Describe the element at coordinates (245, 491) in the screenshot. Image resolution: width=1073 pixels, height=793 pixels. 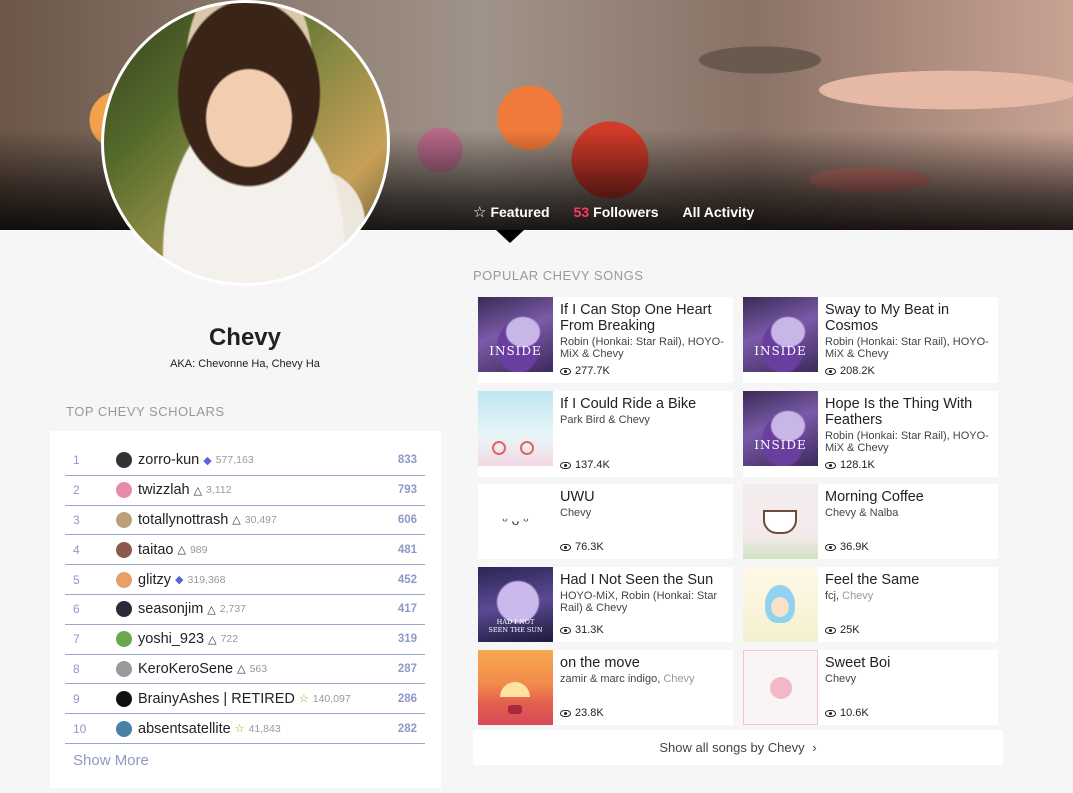
I see `scholar-row: 2 twizzlah △ 3,112 793` at that location.